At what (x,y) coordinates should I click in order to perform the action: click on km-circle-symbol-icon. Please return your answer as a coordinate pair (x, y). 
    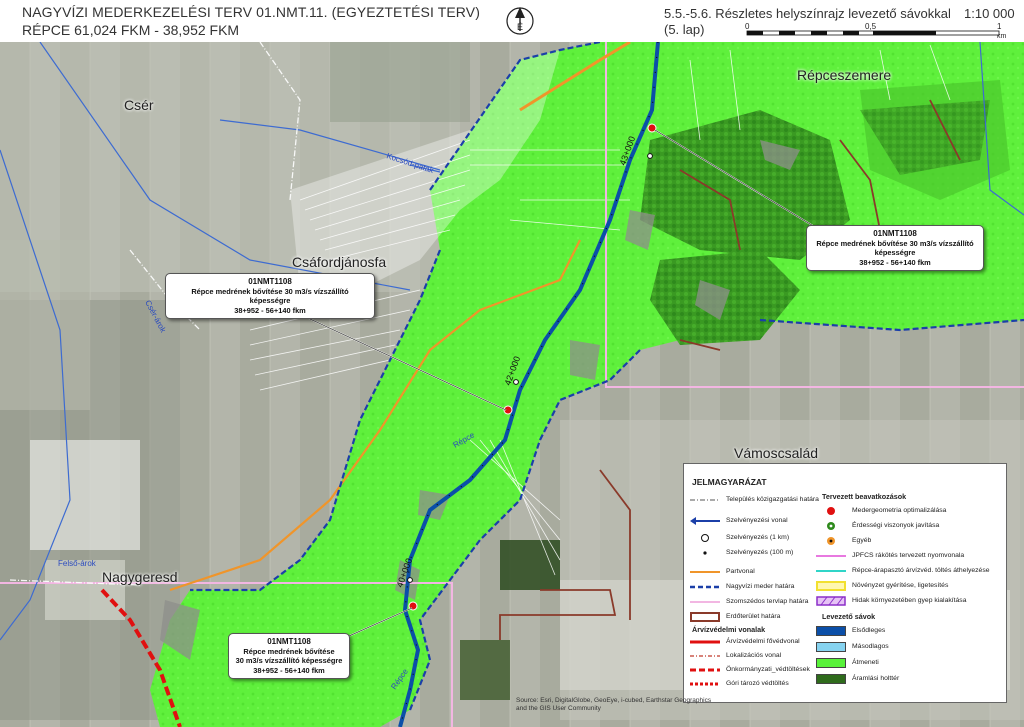
    Looking at the image, I should click on (705, 538).